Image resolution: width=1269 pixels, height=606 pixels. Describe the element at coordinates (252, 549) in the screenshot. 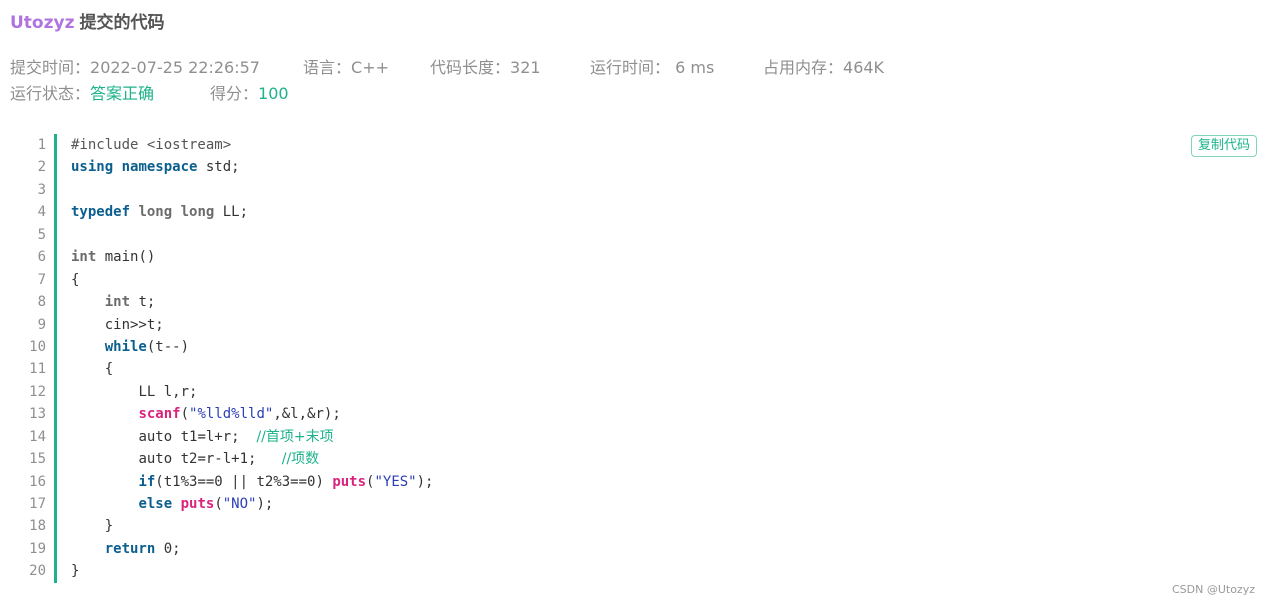

I see `code-line: return 0;` at that location.